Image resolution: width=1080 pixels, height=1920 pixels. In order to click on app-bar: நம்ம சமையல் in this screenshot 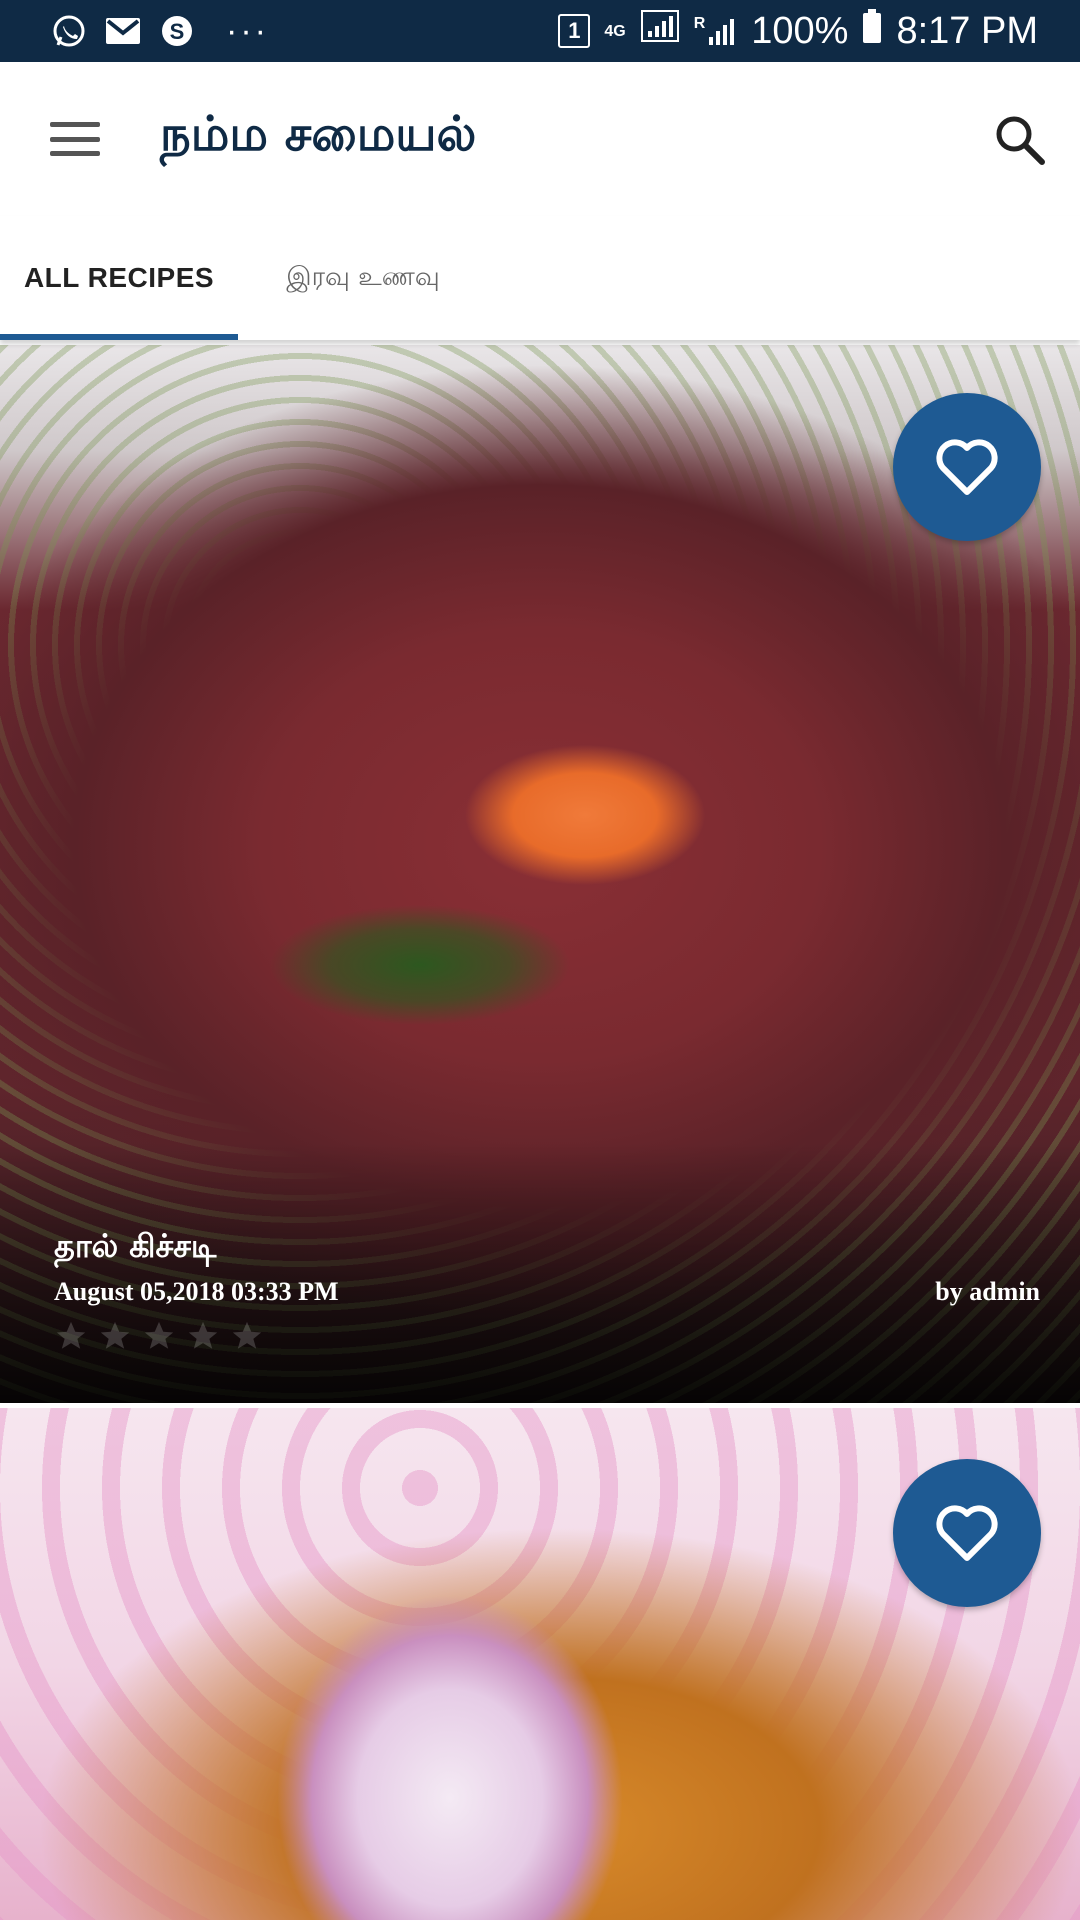, I will do `click(540, 139)`.